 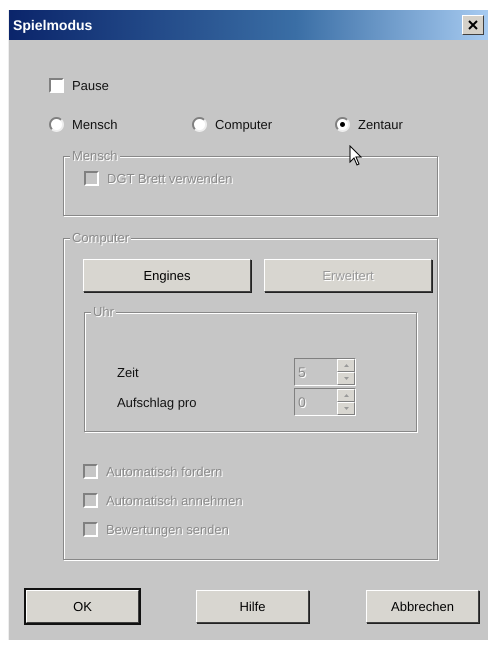 I want to click on group-title: Mensch, so click(x=95, y=155).